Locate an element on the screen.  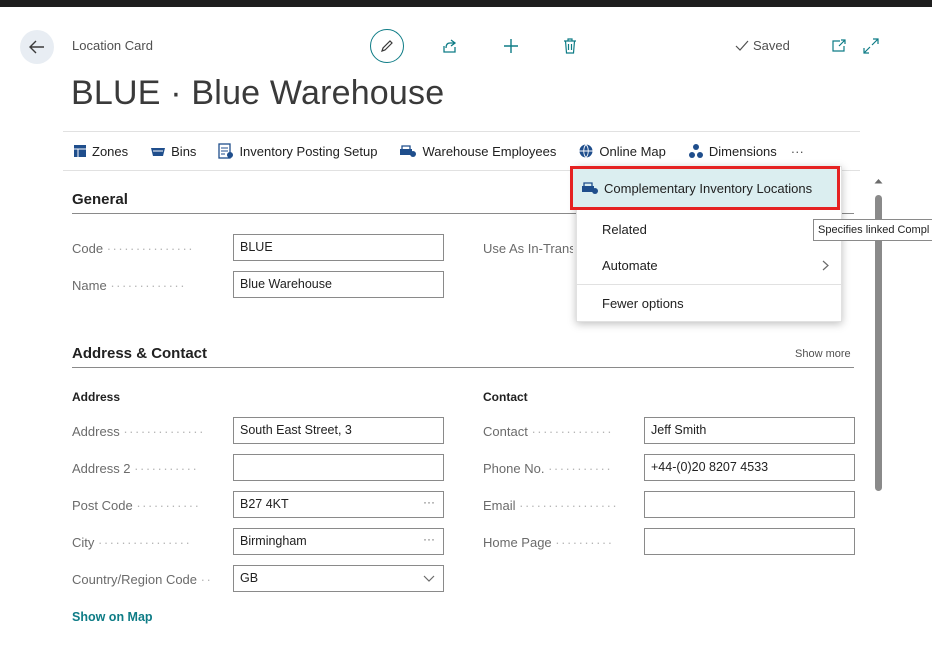
show-more-link: Show more is located at coordinates (823, 354).